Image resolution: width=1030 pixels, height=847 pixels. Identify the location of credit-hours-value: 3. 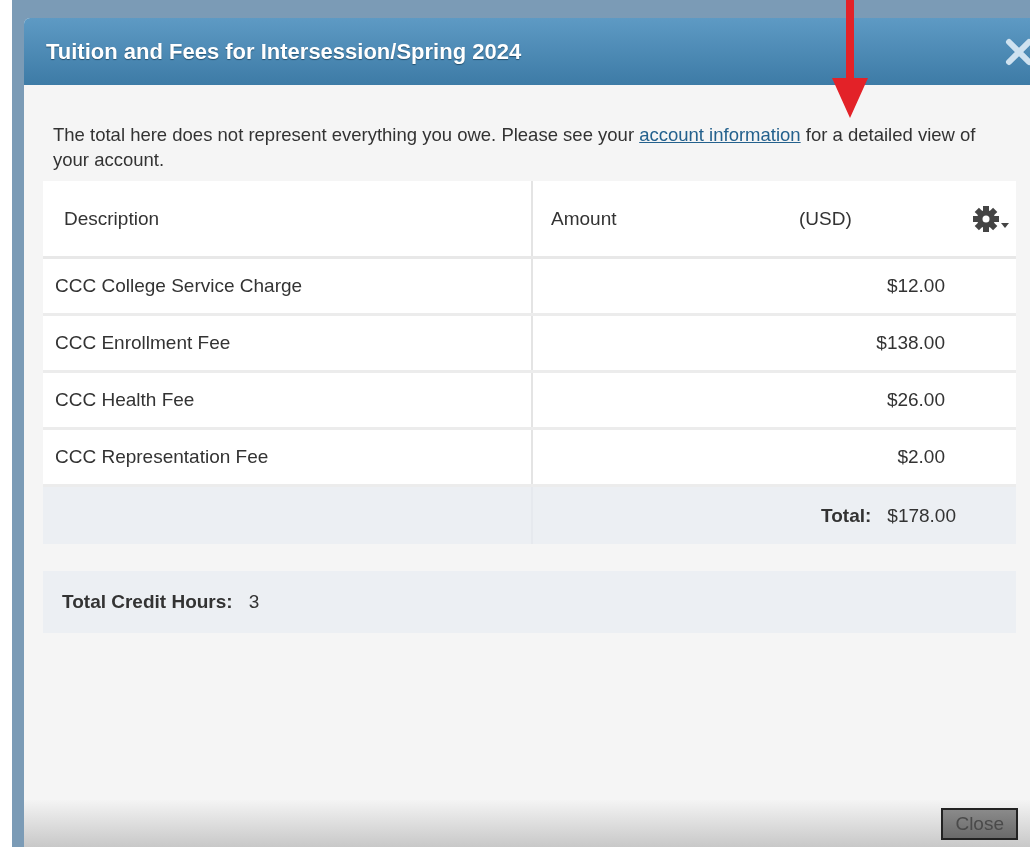
(254, 602).